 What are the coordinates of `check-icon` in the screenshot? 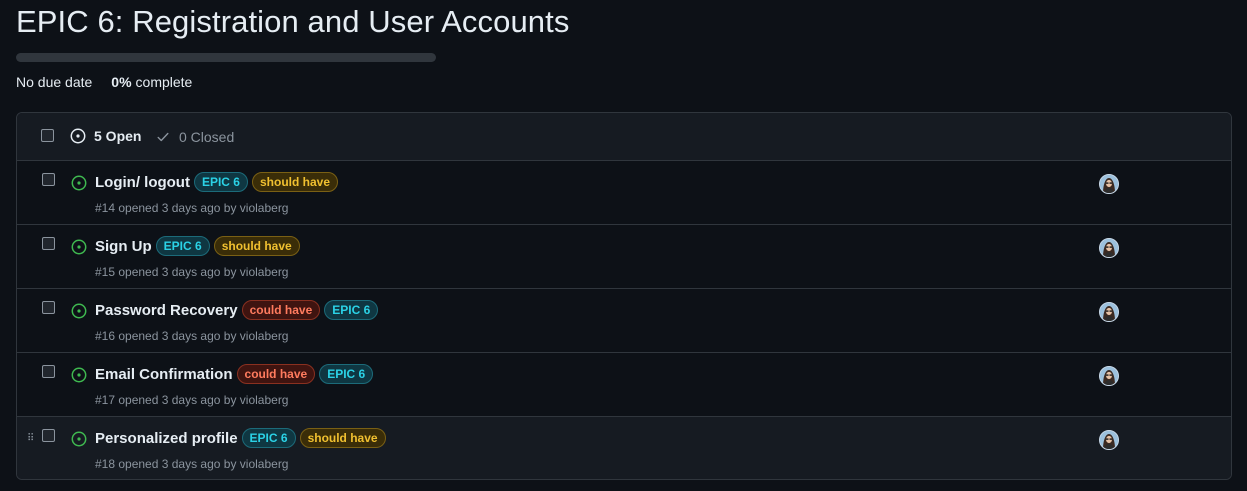 It's located at (163, 137).